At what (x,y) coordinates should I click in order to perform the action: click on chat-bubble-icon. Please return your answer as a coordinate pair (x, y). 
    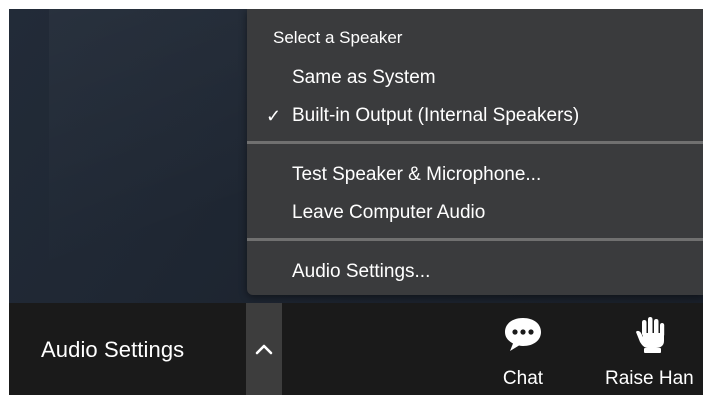
    Looking at the image, I should click on (523, 334).